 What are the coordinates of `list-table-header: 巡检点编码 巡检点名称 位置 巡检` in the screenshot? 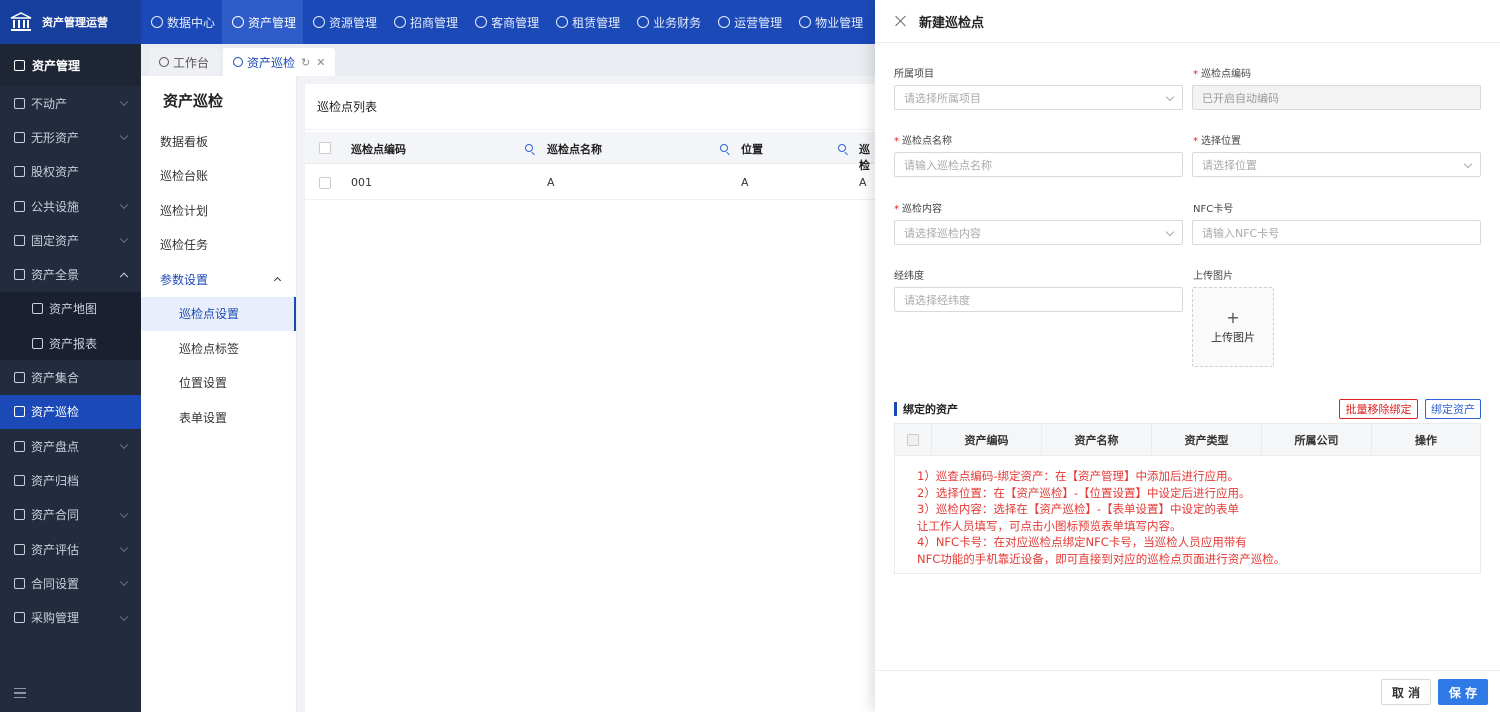 It's located at (590, 152).